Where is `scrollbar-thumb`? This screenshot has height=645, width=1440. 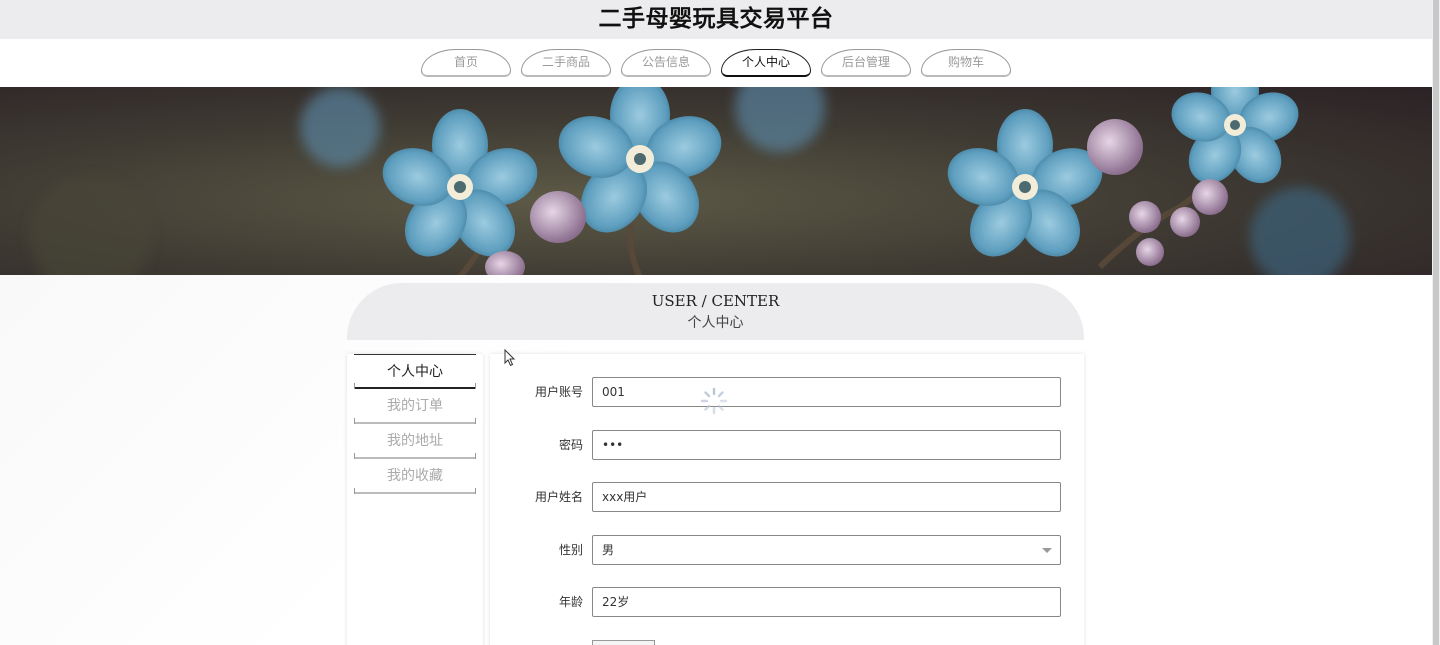 scrollbar-thumb is located at coordinates (1436, 322).